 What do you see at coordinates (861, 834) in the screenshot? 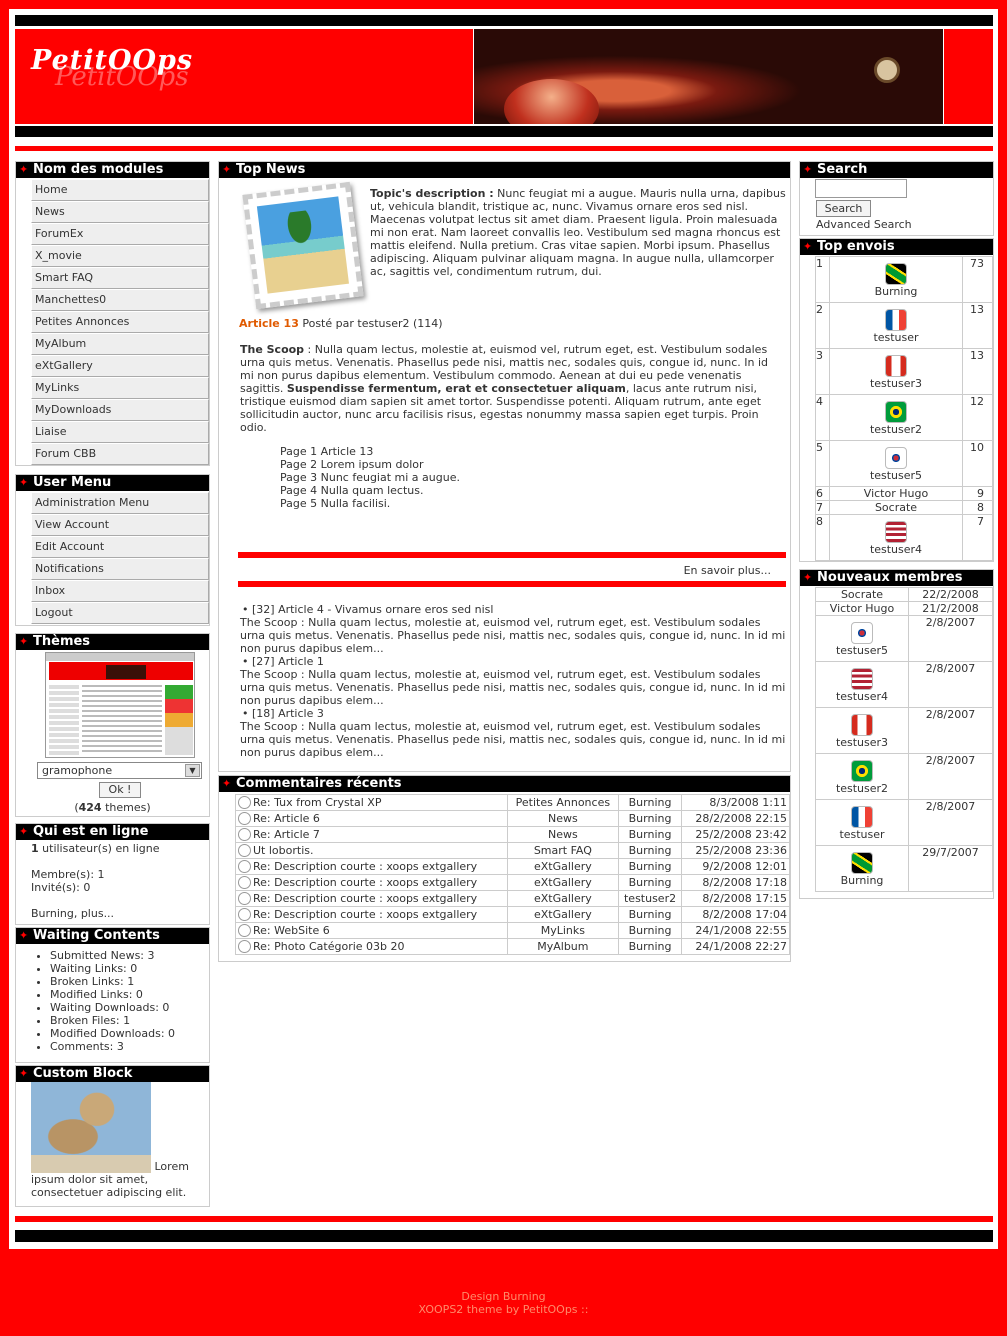
I see `new-member-user: testuser` at bounding box center [861, 834].